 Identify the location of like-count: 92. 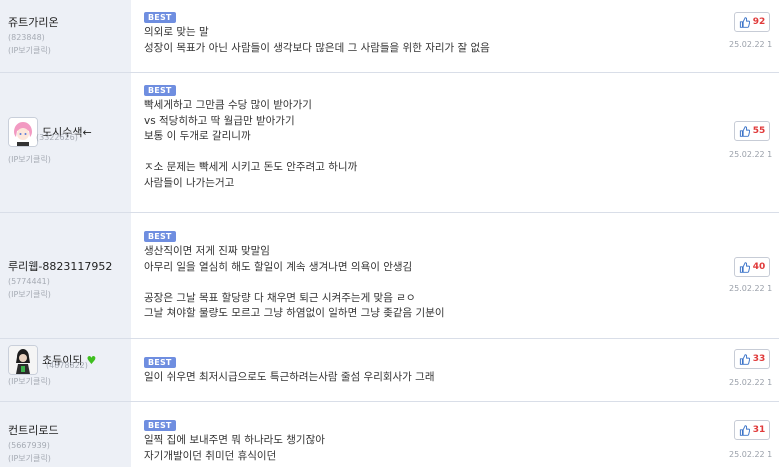
(759, 22).